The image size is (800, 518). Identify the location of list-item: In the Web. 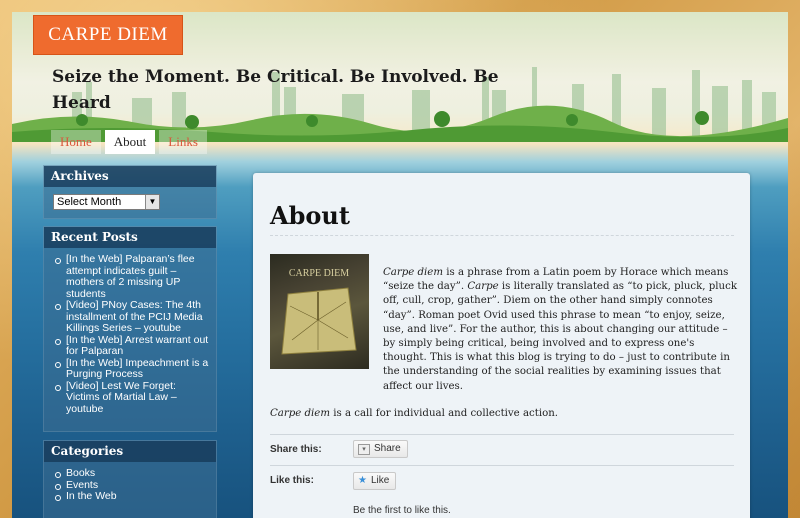
(131, 496).